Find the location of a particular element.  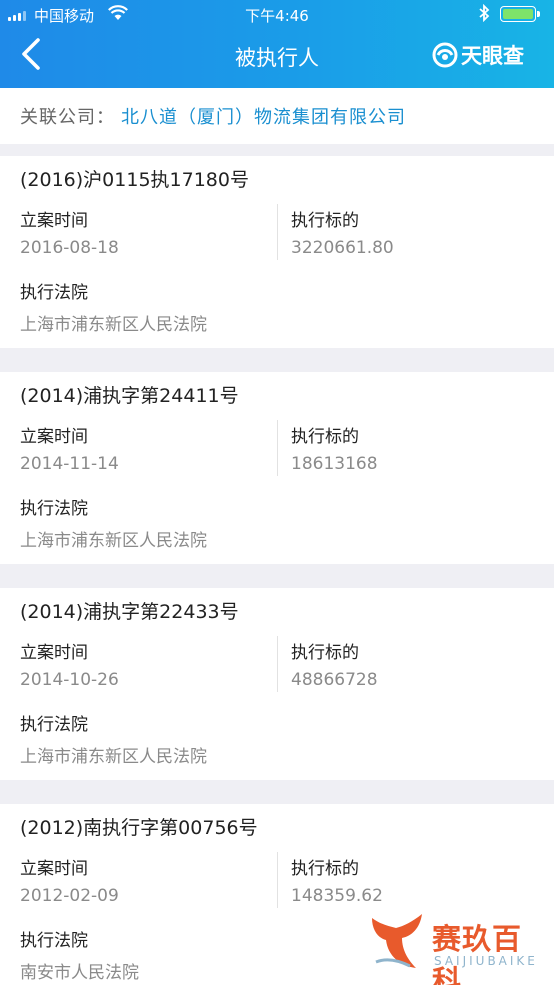

filing-date-value: 2012-02-09 is located at coordinates (69, 896).